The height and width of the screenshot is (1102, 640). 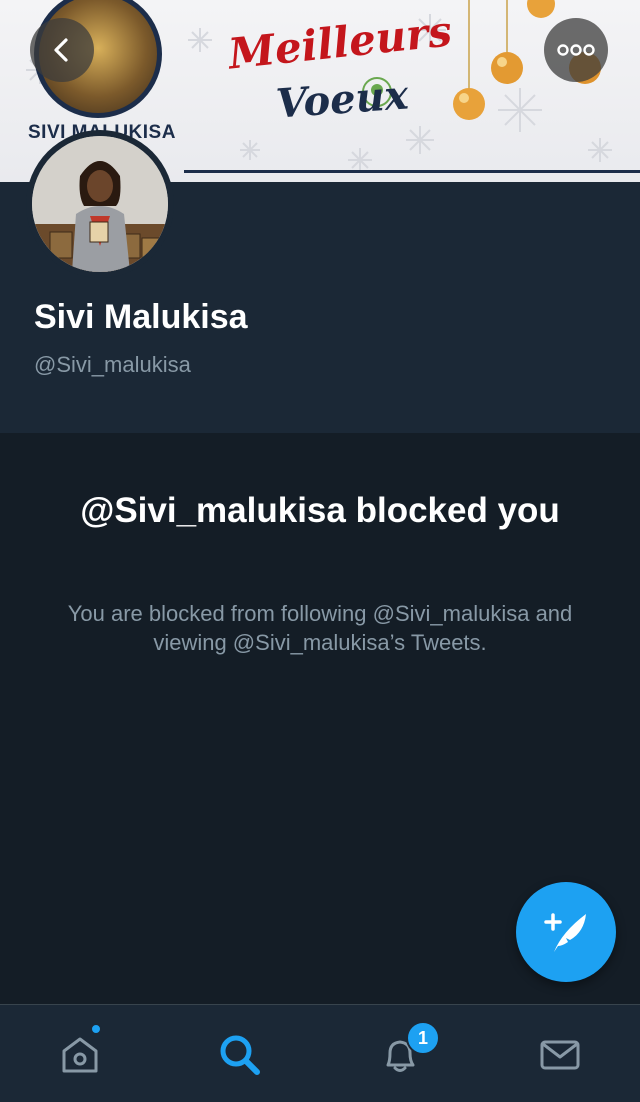 I want to click on banner-greeting-line2: Voeux, so click(x=342, y=99).